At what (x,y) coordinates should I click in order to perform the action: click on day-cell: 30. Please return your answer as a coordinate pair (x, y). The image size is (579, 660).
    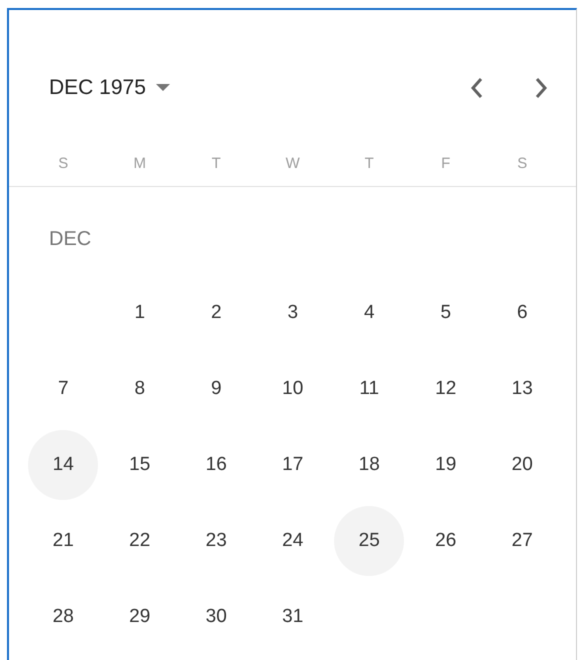
    Looking at the image, I should click on (216, 617).